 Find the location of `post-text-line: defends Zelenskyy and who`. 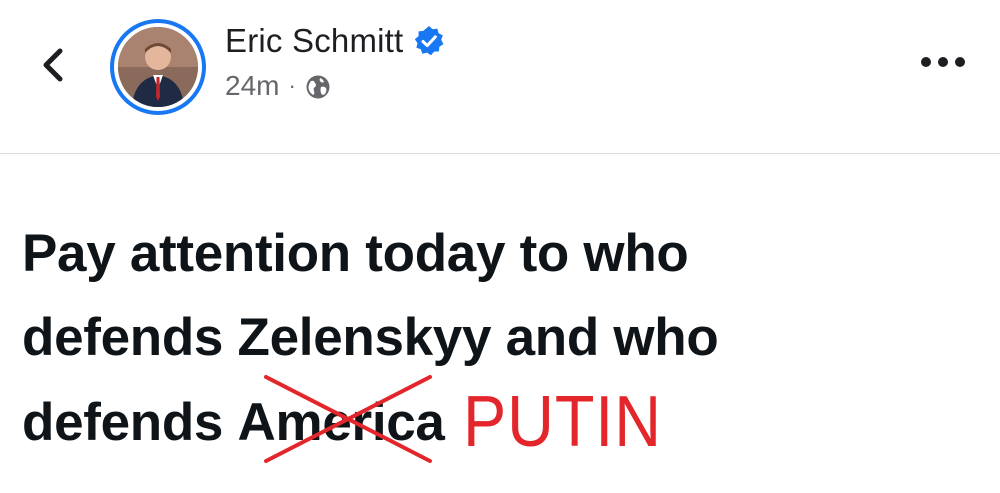

post-text-line: defends Zelenskyy and who is located at coordinates (370, 337).